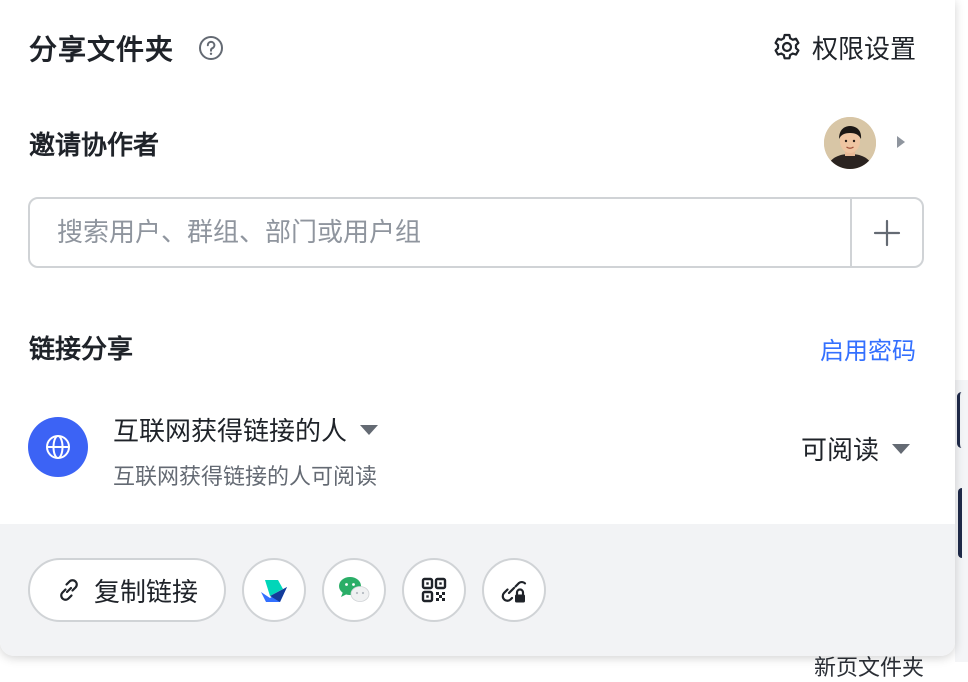 This screenshot has width=968, height=682. I want to click on globe-badge, so click(58, 447).